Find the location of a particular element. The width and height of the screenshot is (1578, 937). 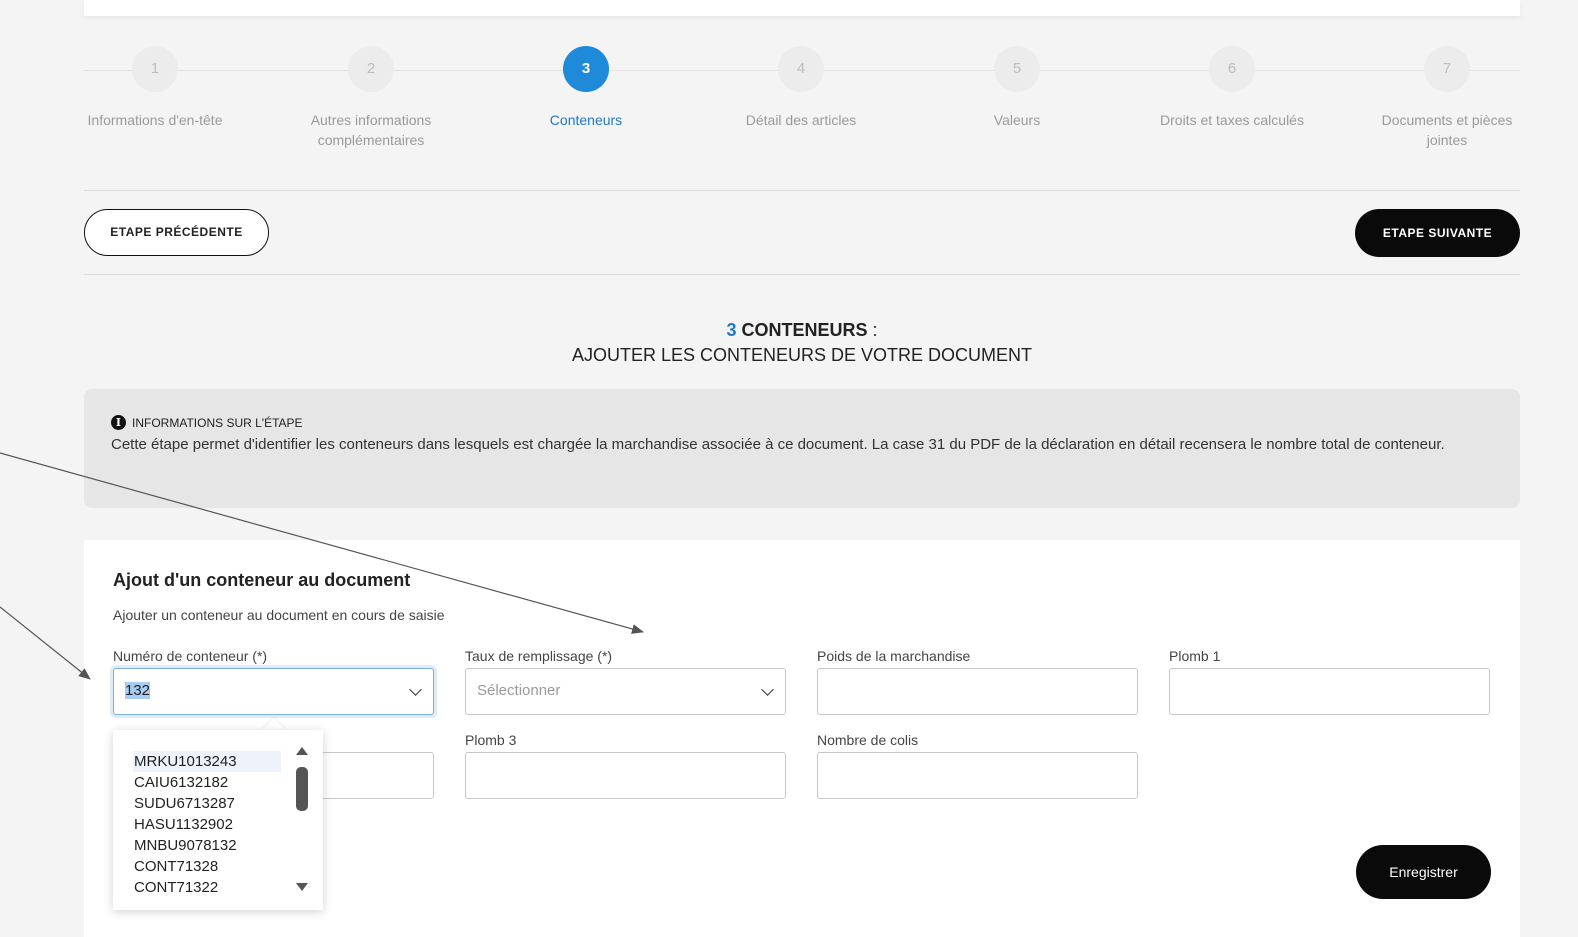

top-card is located at coordinates (802, 8).